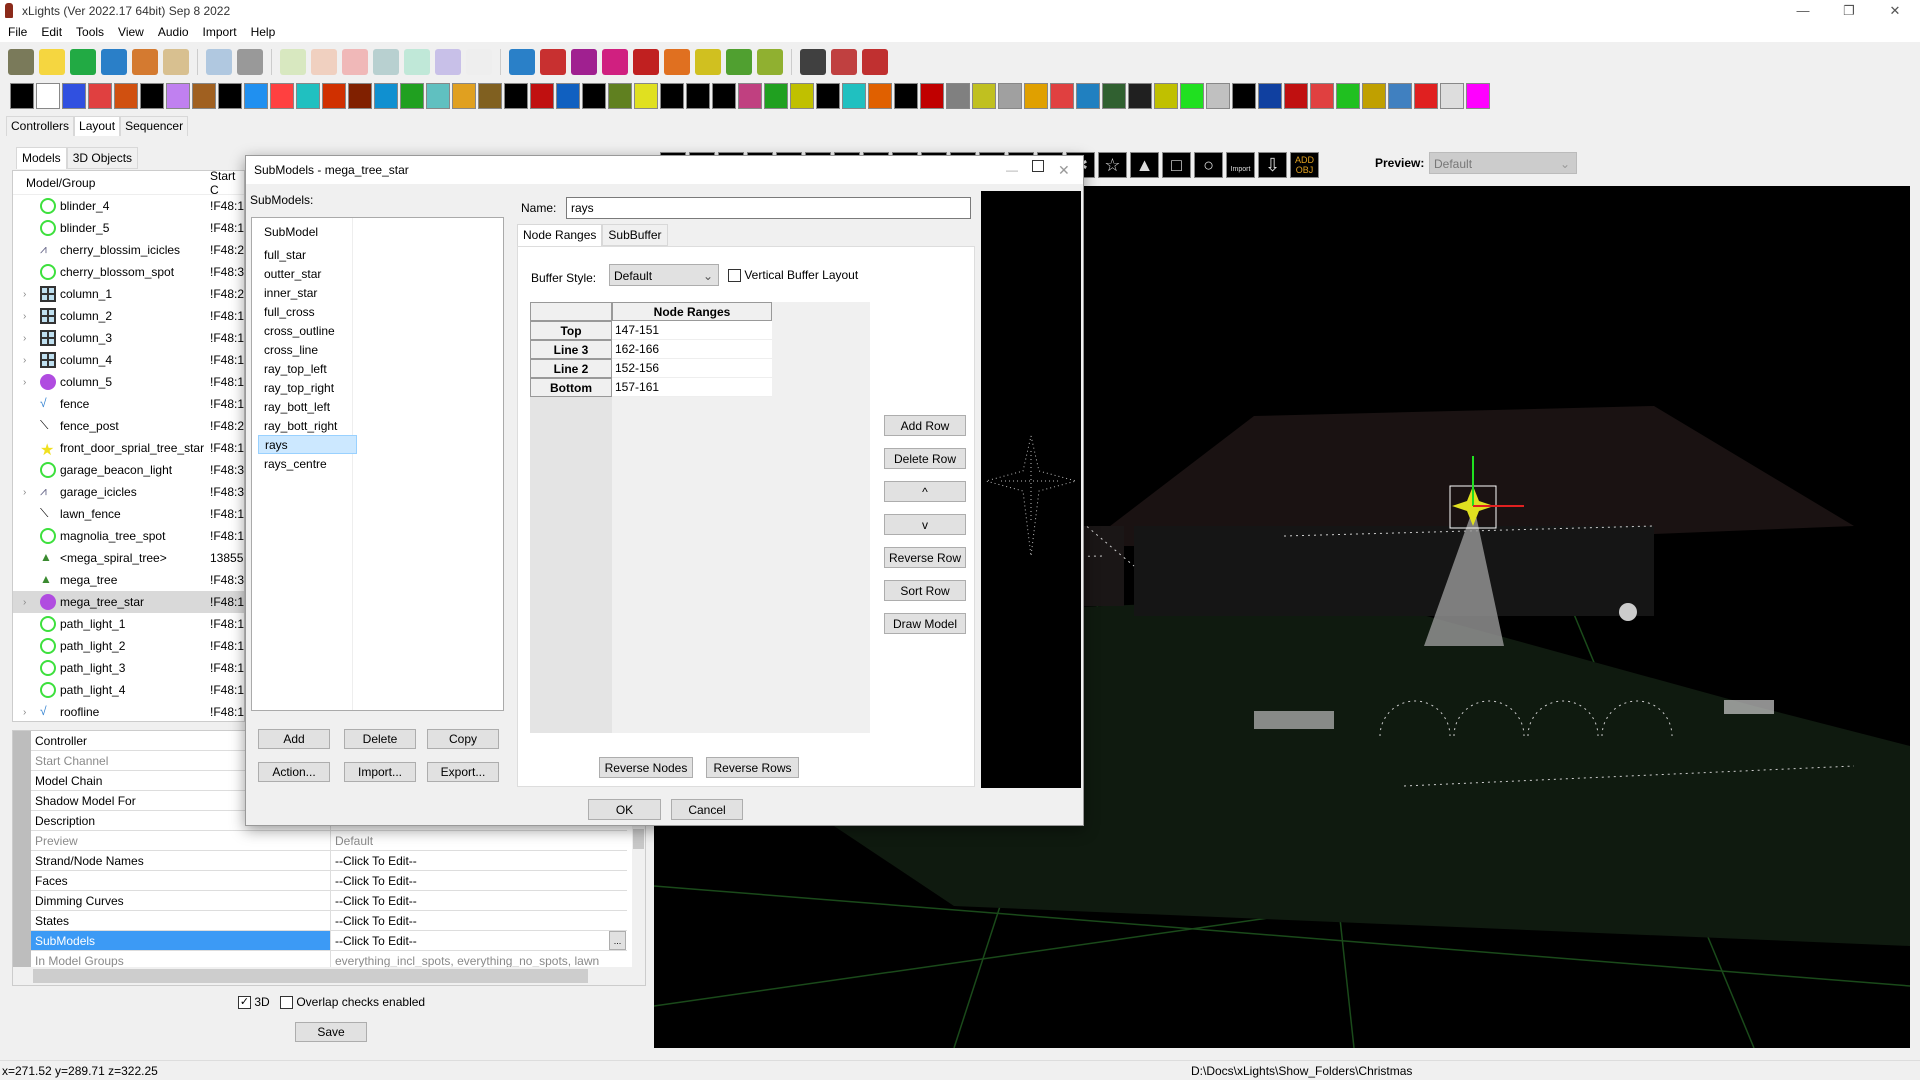 This screenshot has height=1080, width=1920. What do you see at coordinates (41, 158) in the screenshot?
I see `tab-models: Models` at bounding box center [41, 158].